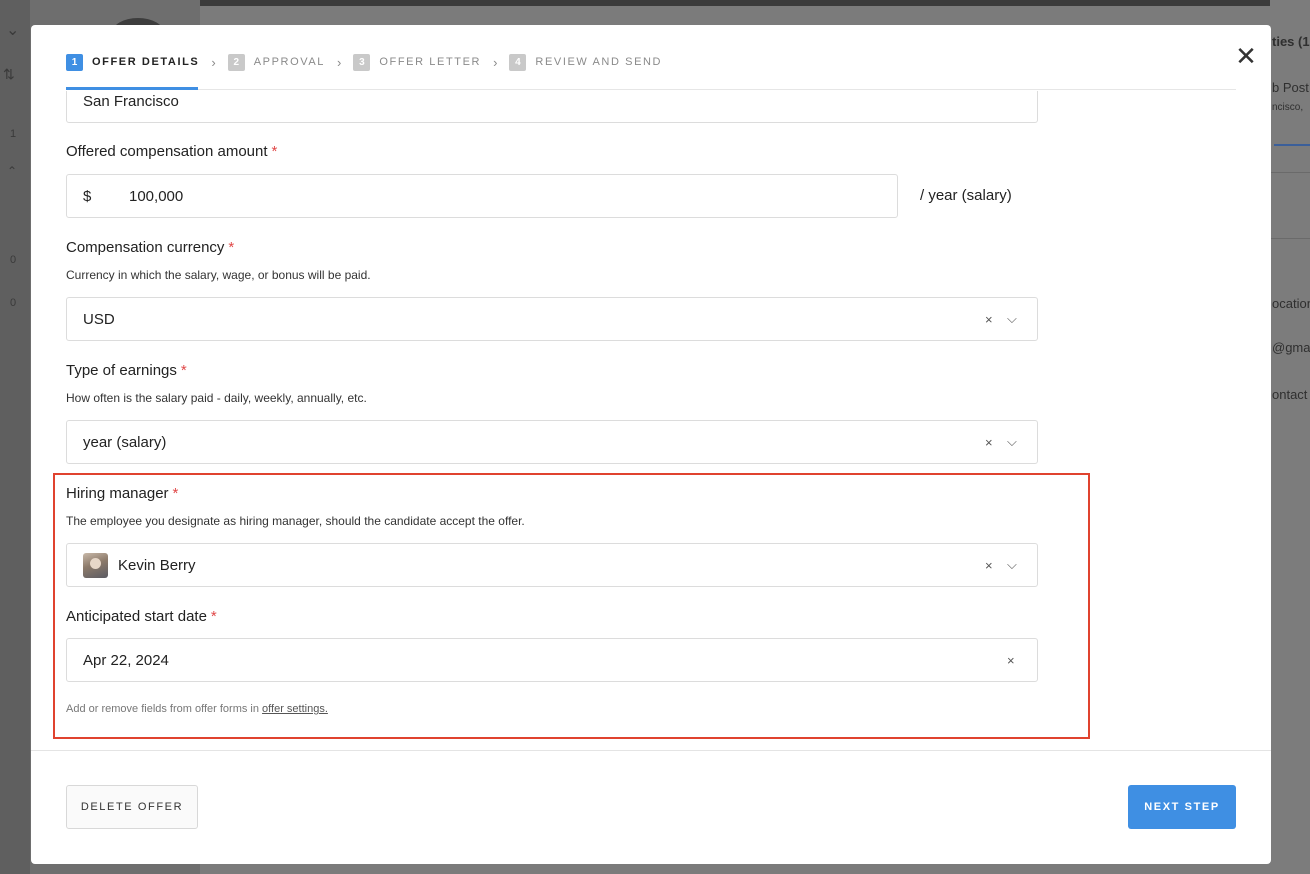 Image resolution: width=1310 pixels, height=874 pixels. I want to click on chevron-down-icon: ⌄, so click(13, 30).